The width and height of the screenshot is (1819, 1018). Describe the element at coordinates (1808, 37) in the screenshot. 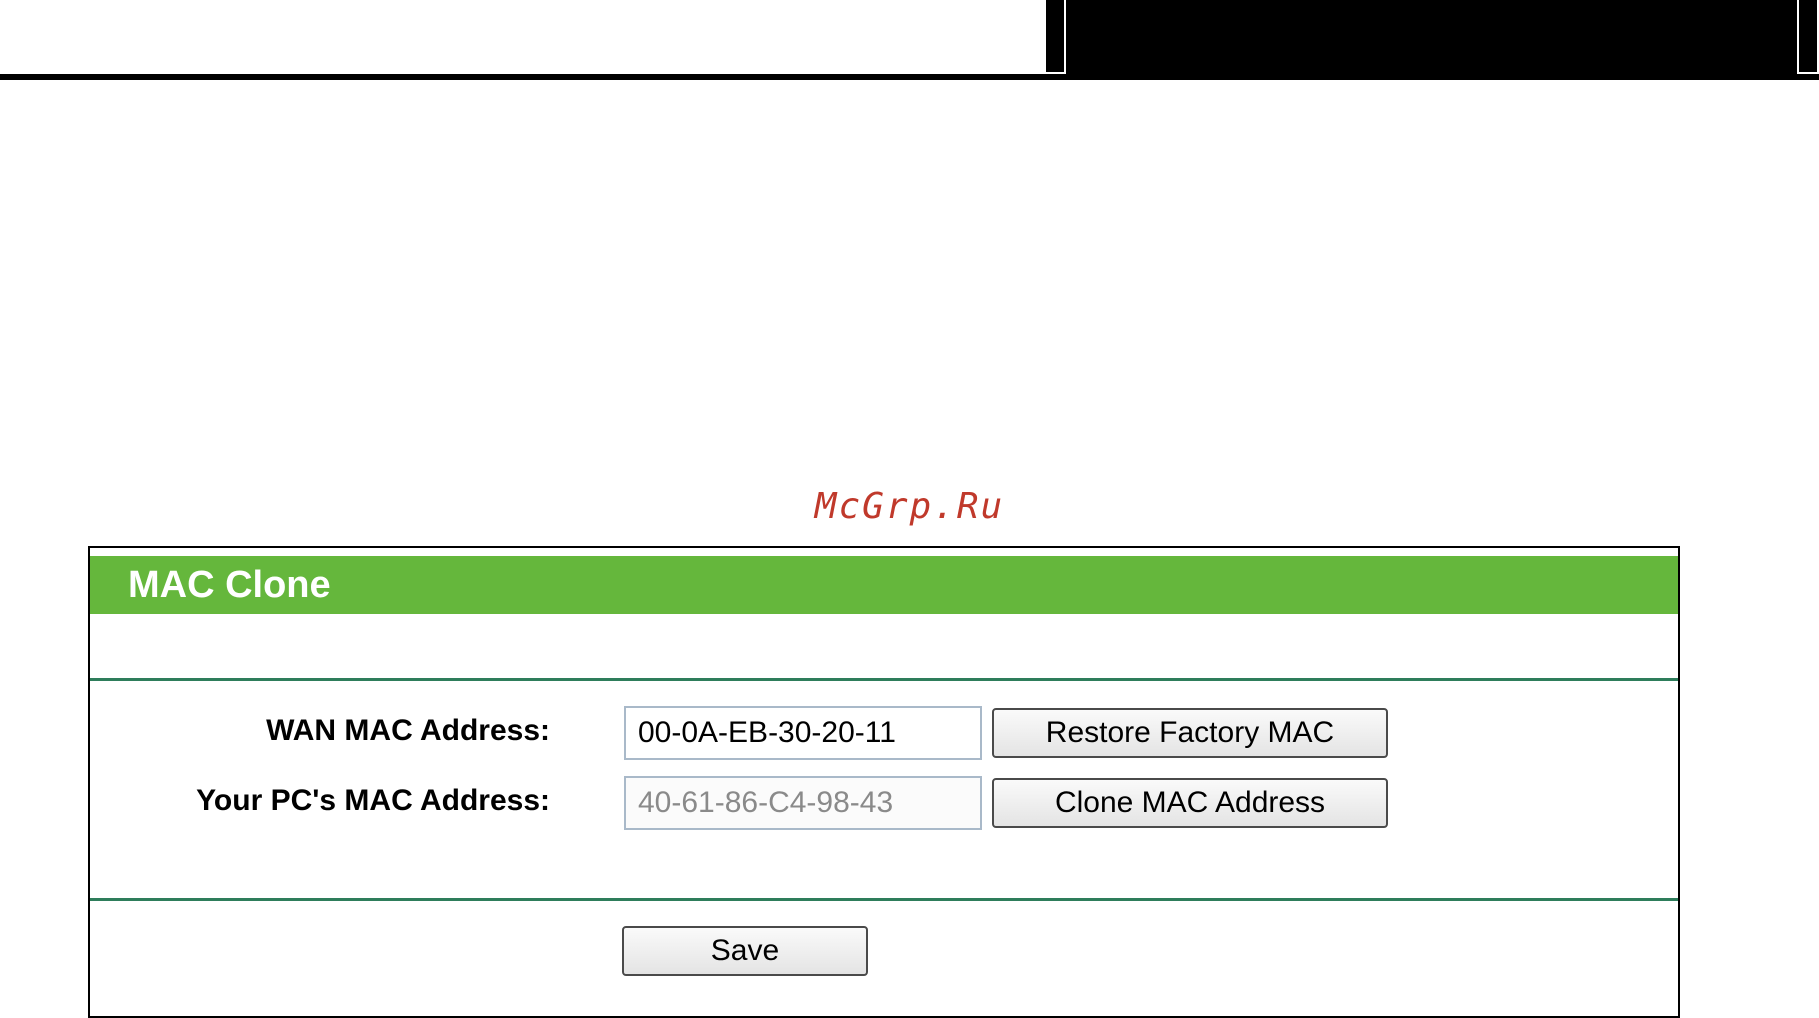

I see `header-bar-right-edge` at that location.